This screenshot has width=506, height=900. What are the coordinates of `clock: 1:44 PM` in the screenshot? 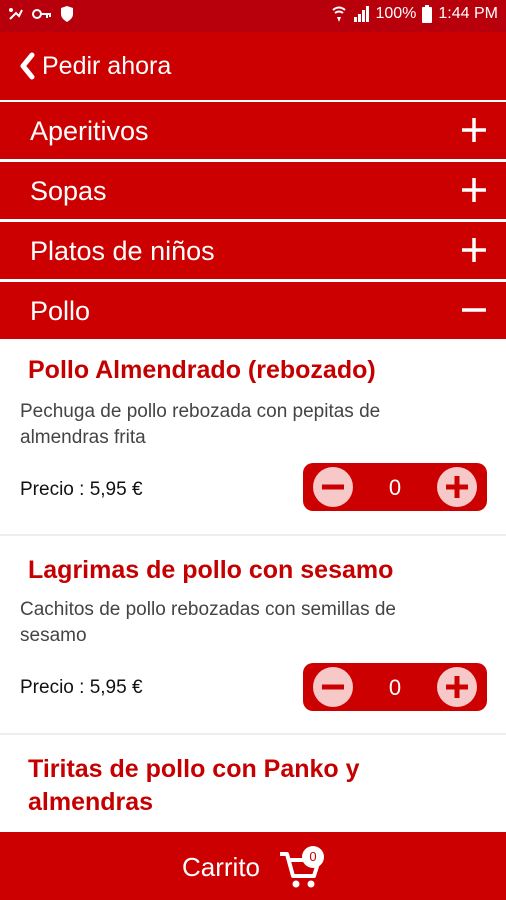 It's located at (468, 13).